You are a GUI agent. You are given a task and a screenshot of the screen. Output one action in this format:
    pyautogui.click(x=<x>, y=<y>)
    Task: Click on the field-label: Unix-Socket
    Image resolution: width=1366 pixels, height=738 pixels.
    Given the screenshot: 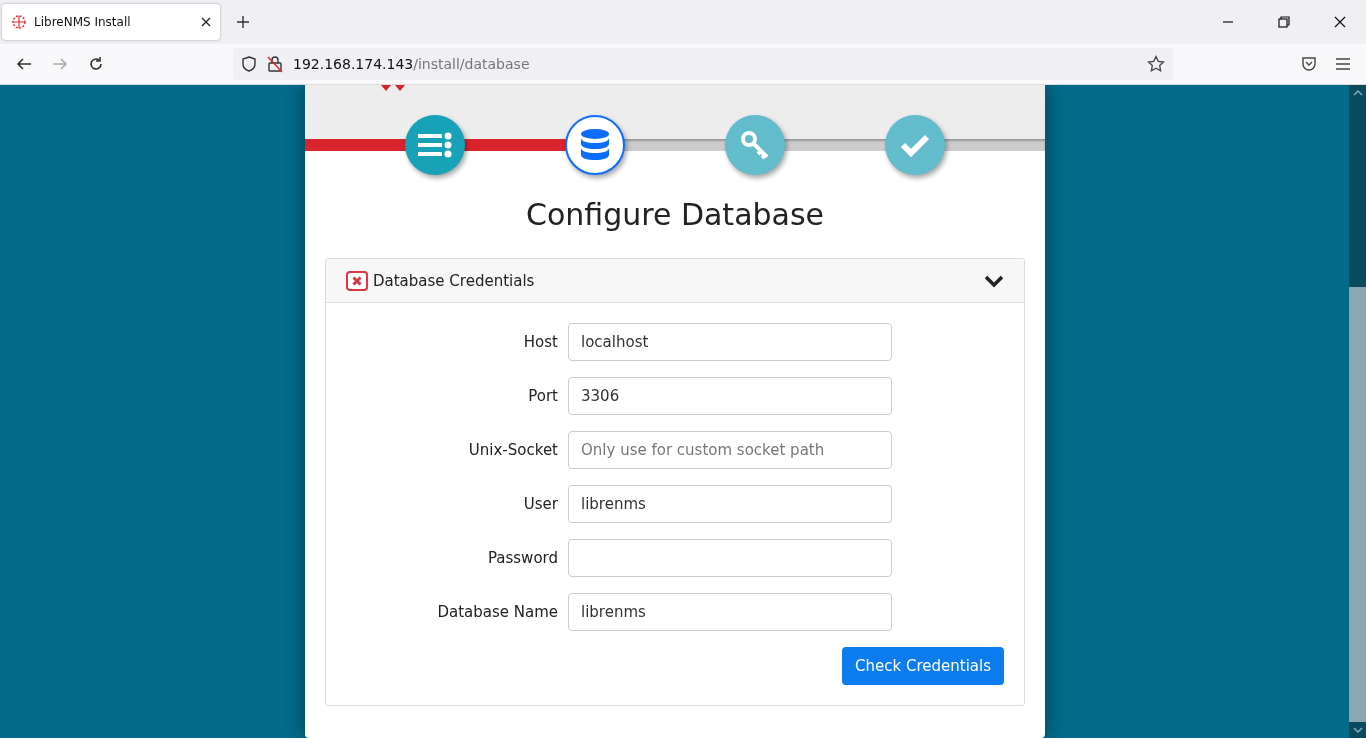 What is the action you would take?
    pyautogui.click(x=512, y=450)
    